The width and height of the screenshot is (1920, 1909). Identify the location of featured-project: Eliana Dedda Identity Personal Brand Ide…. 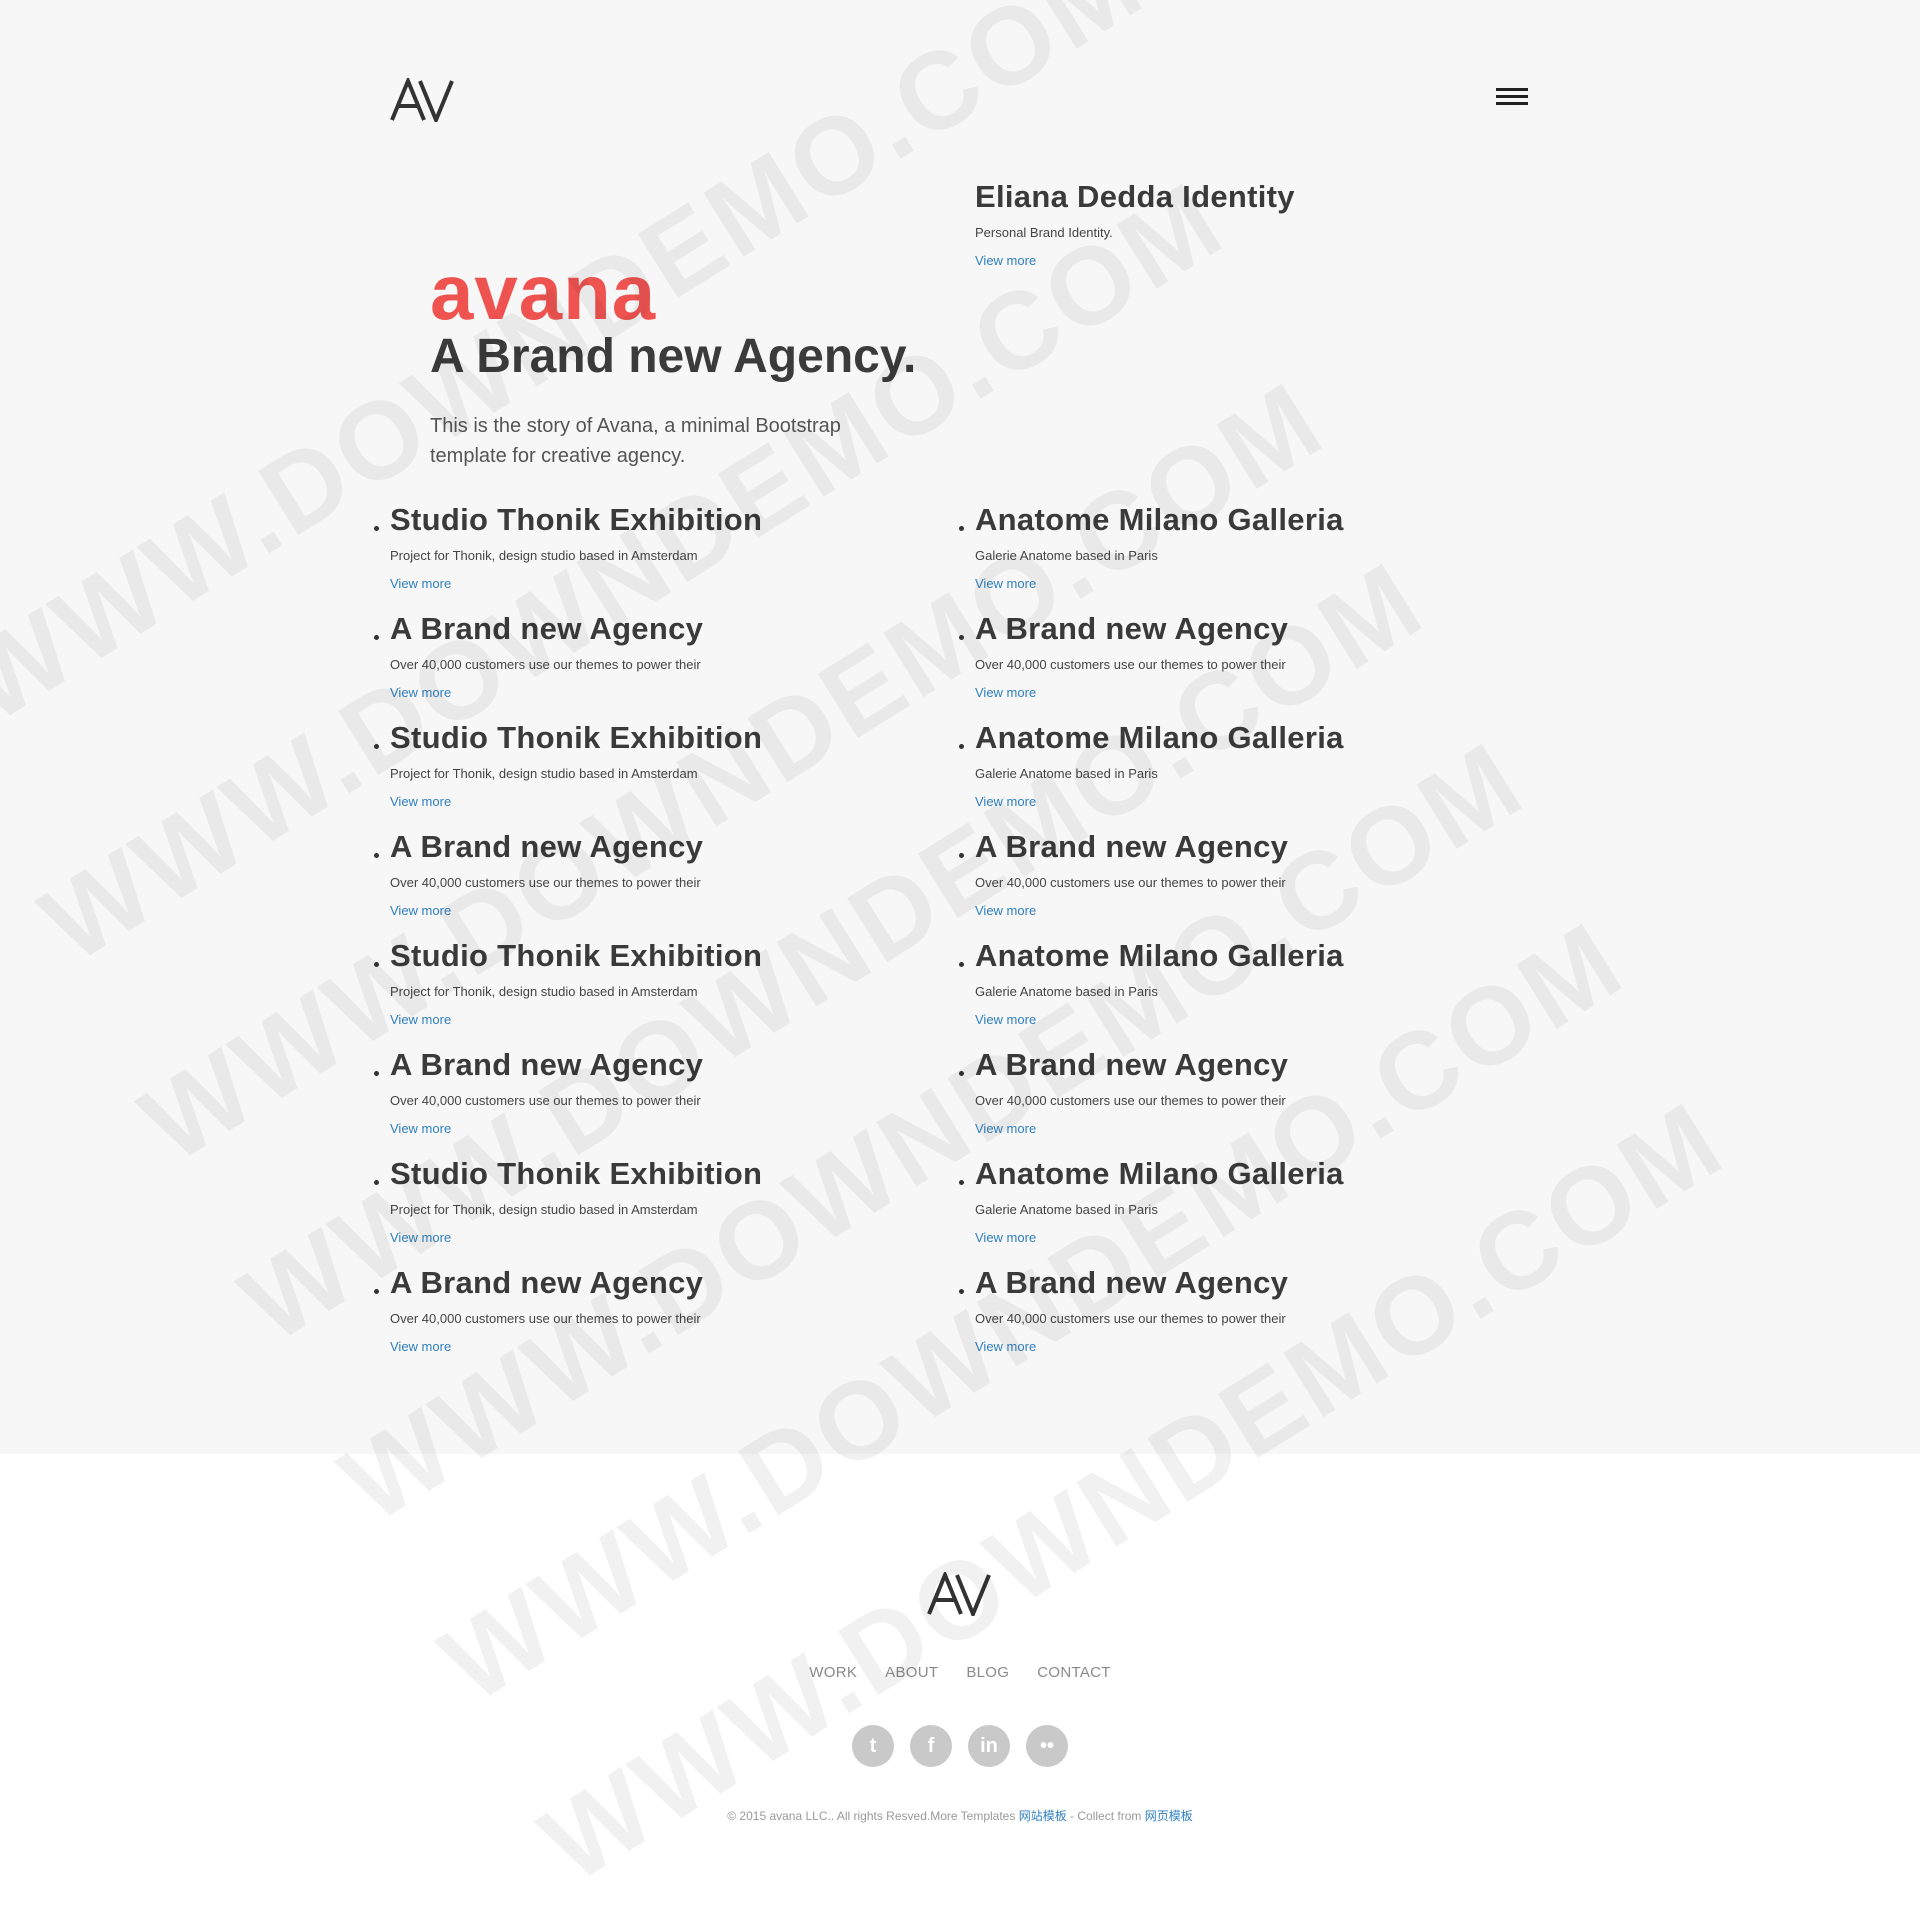
(1135, 223).